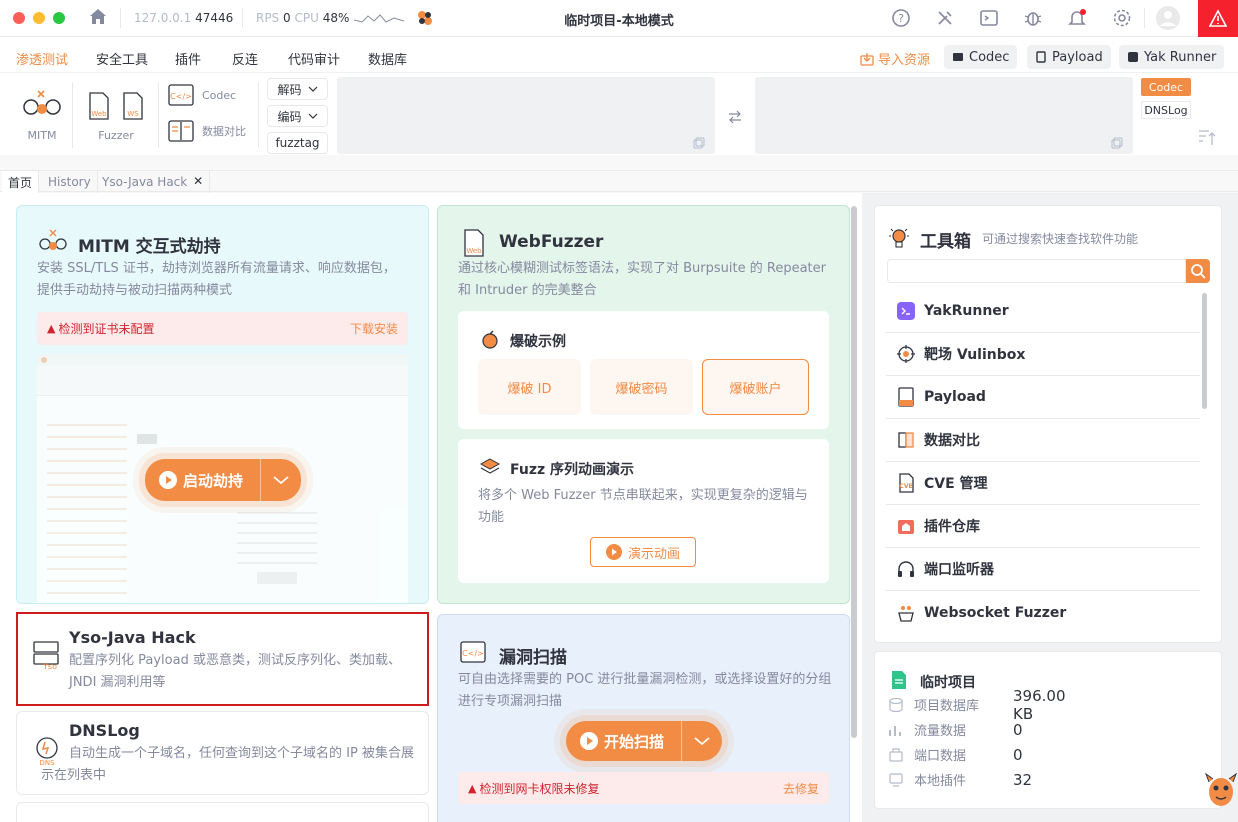 Image resolution: width=1238 pixels, height=822 pixels. I want to click on database-icon, so click(896, 704).